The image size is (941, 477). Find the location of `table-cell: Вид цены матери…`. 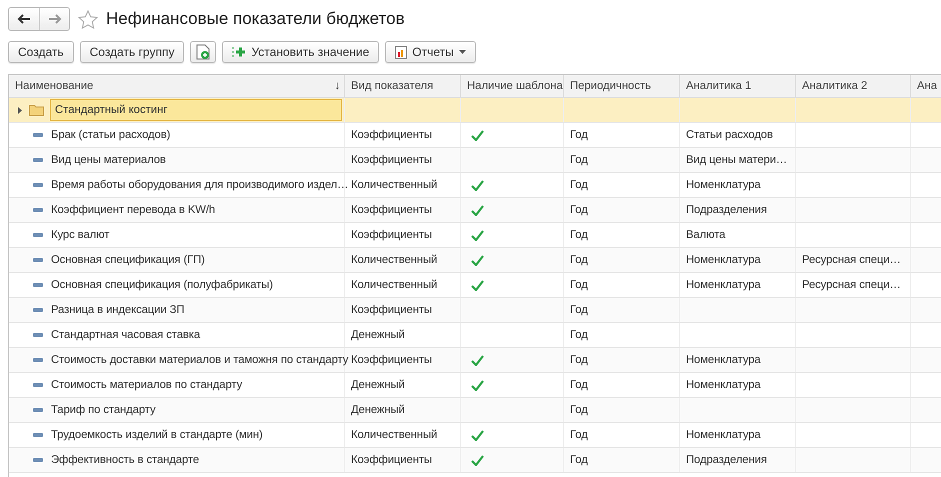

table-cell: Вид цены матери… is located at coordinates (737, 160).